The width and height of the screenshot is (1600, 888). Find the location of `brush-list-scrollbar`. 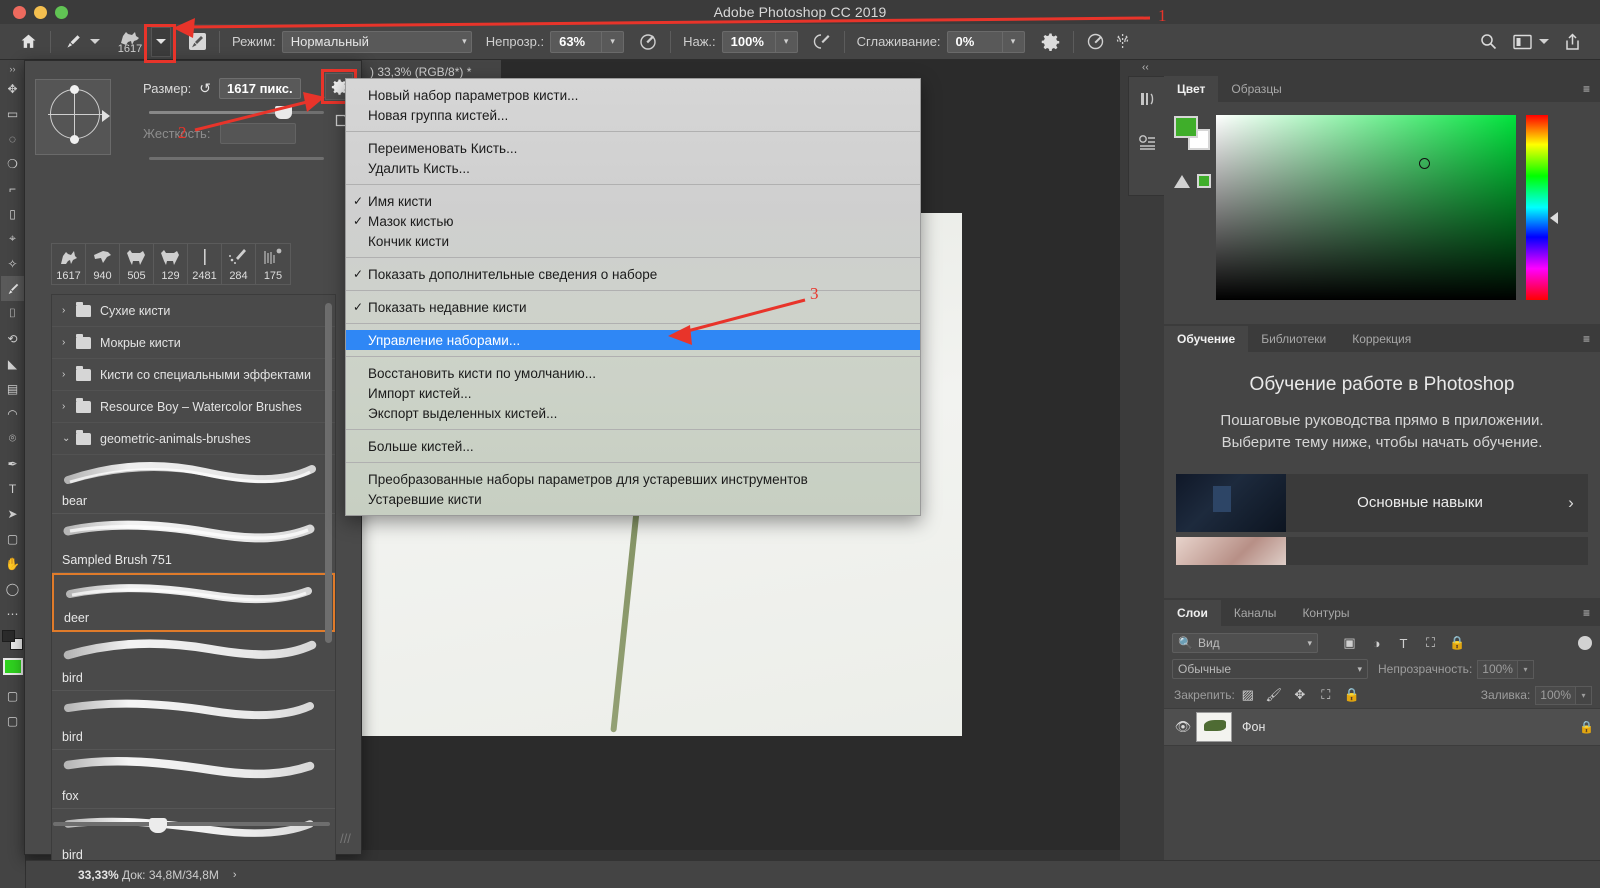

brush-list-scrollbar is located at coordinates (328, 585).